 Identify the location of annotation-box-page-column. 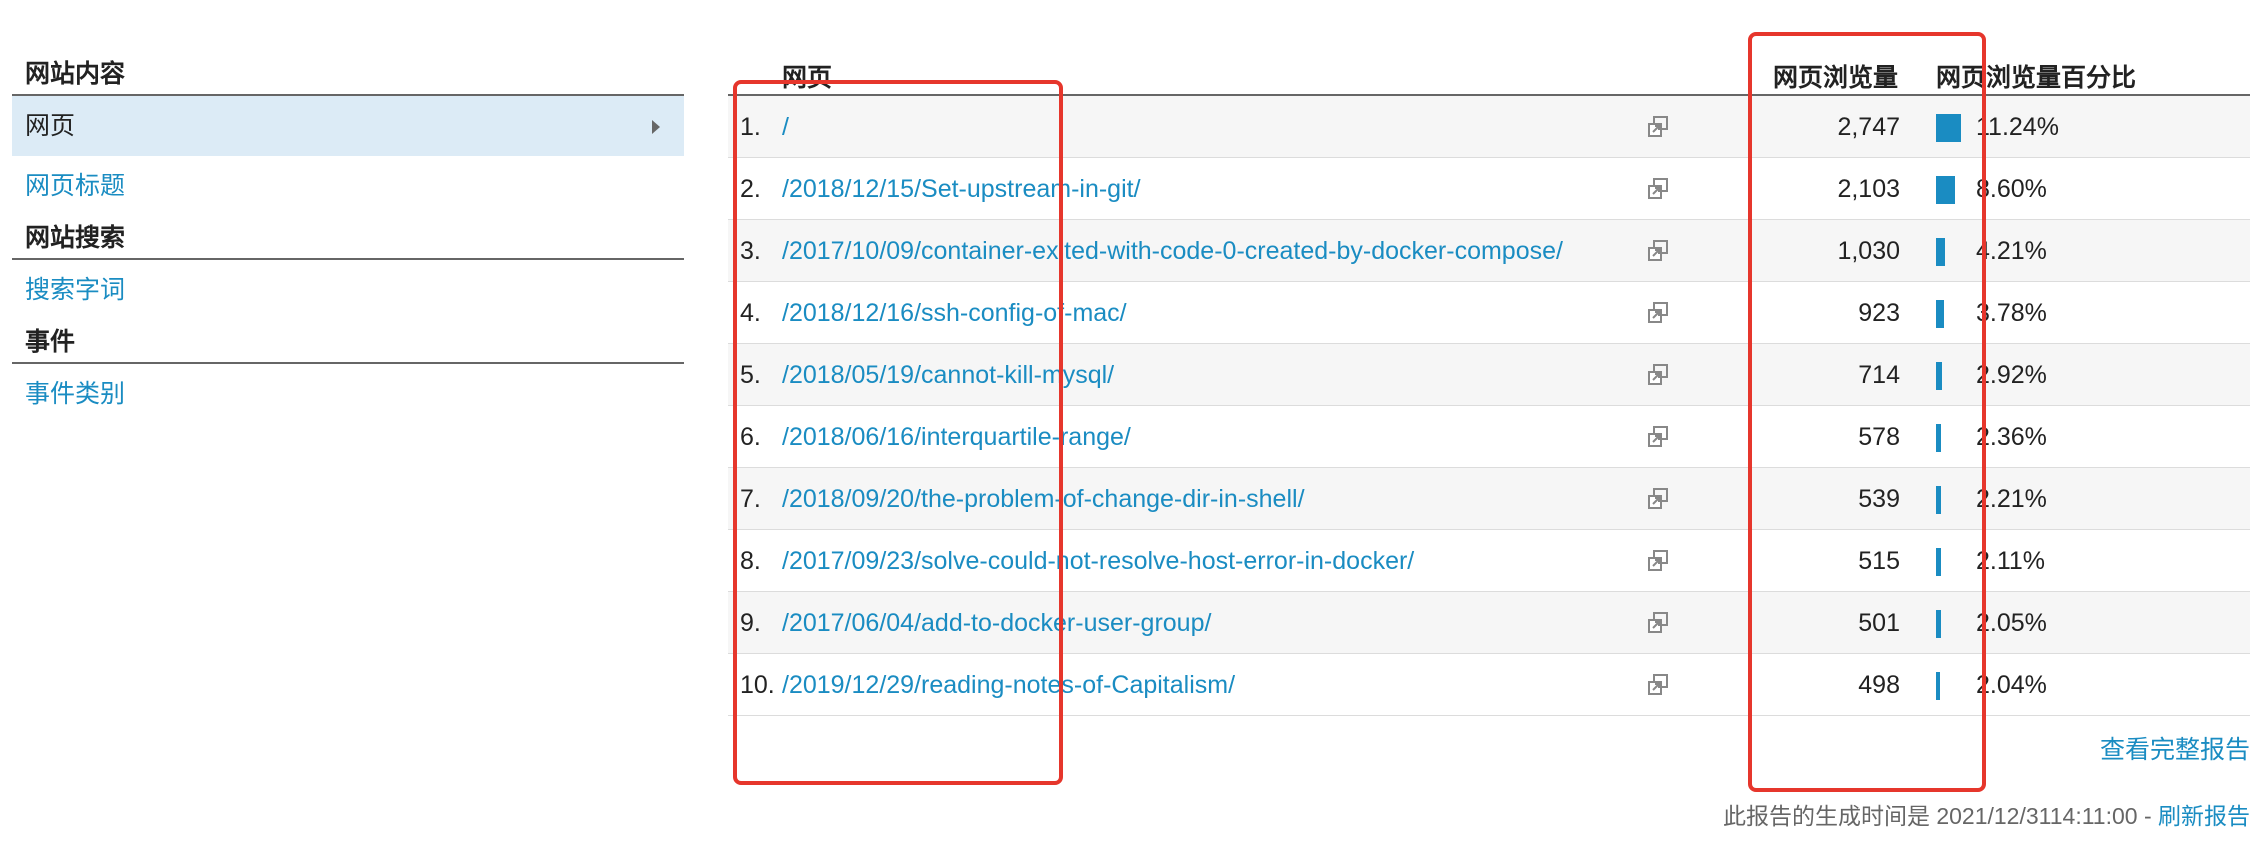
(898, 432).